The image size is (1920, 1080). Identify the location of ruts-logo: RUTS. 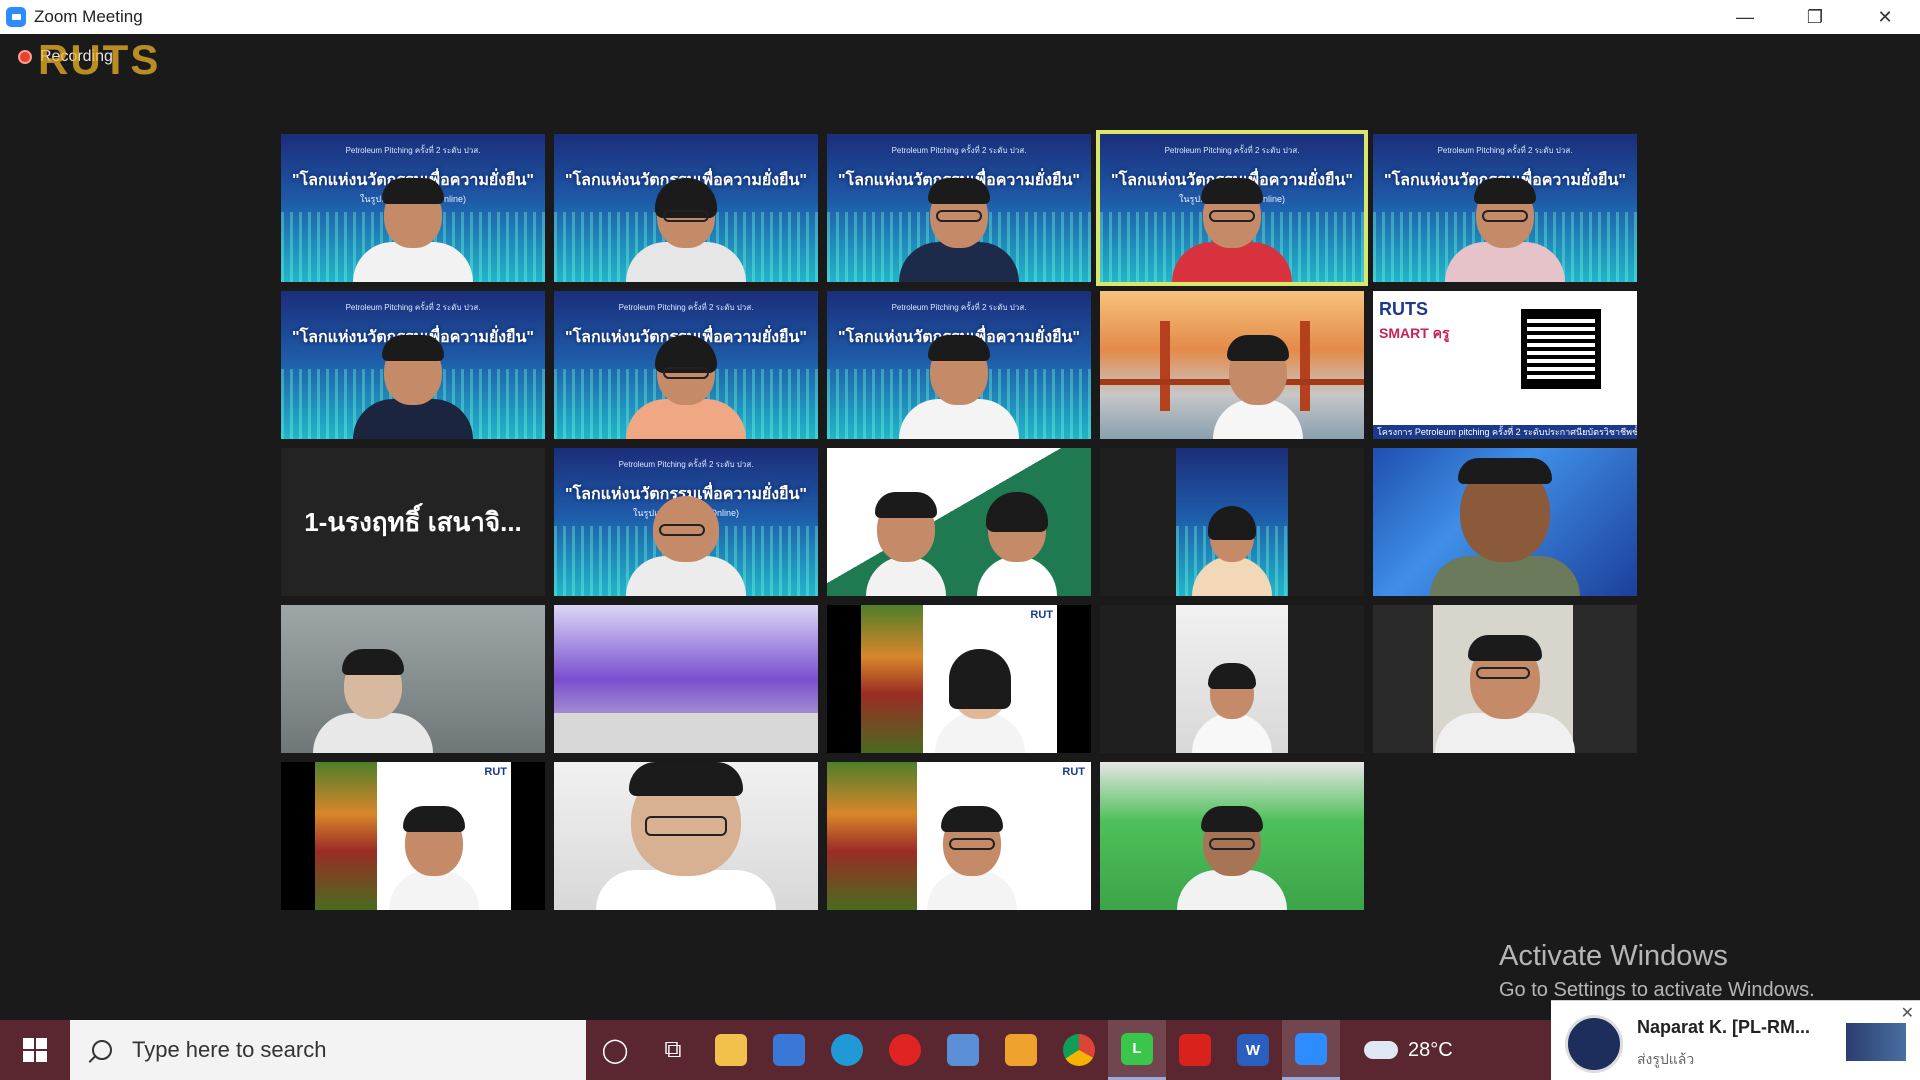
(1403, 309).